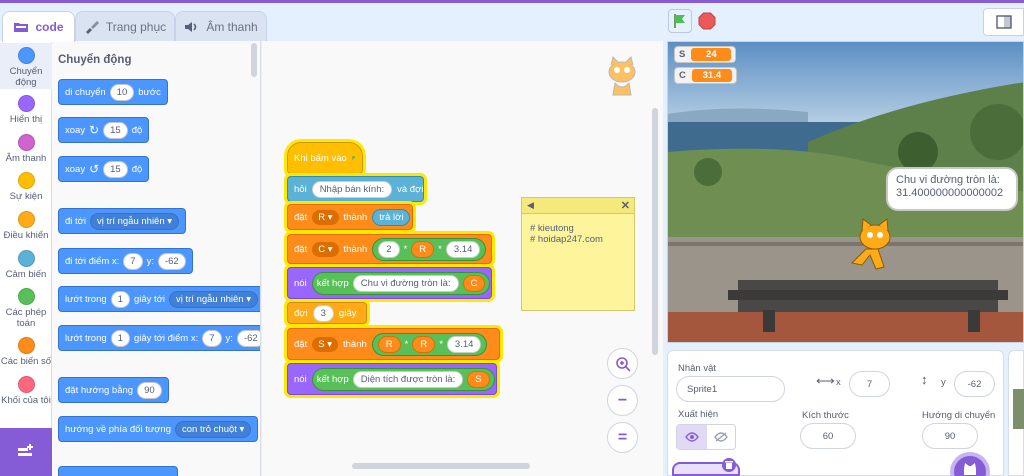 Image resolution: width=1024 pixels, height=476 pixels. What do you see at coordinates (692, 437) in the screenshot?
I see `show-button` at bounding box center [692, 437].